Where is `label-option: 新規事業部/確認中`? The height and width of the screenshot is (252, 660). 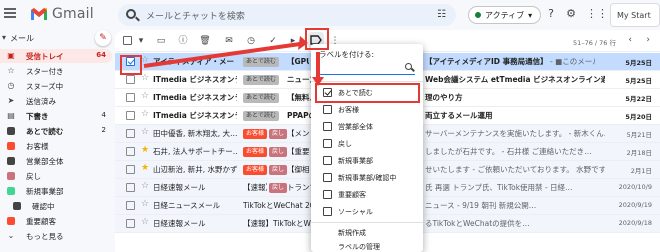
label-option: 新規事業部/確認中 is located at coordinates (367, 177).